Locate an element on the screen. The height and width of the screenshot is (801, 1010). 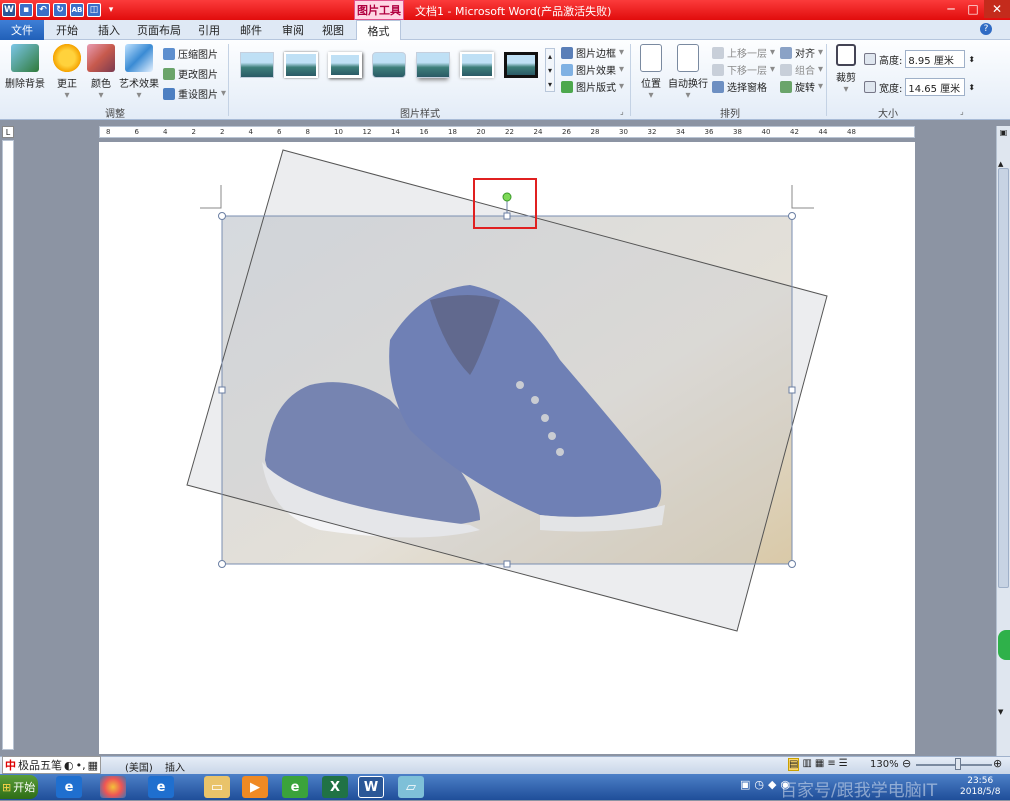
zoom-slider-thumb is located at coordinates (958, 764).